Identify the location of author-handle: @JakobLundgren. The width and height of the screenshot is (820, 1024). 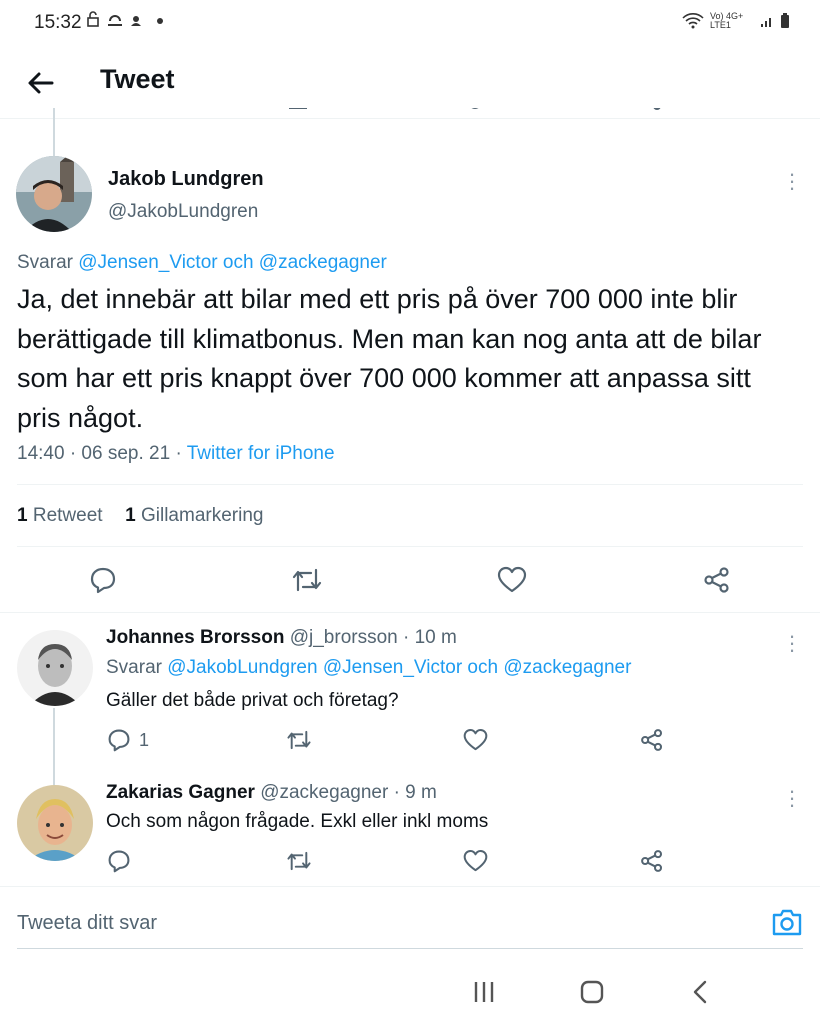
(183, 212).